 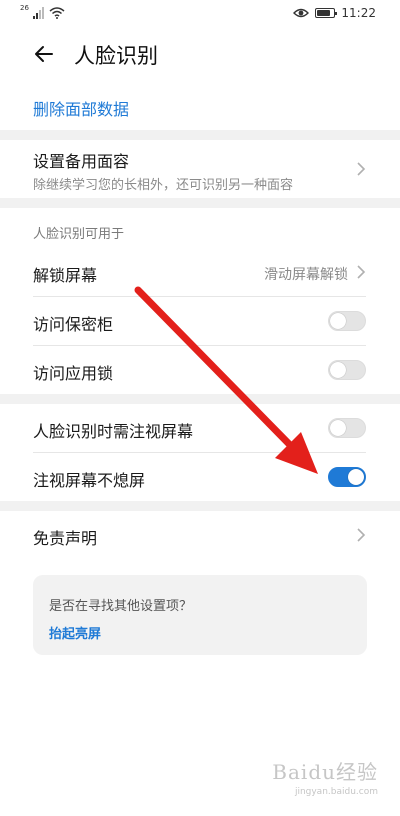 I want to click on status-left: 26, so click(x=42, y=12).